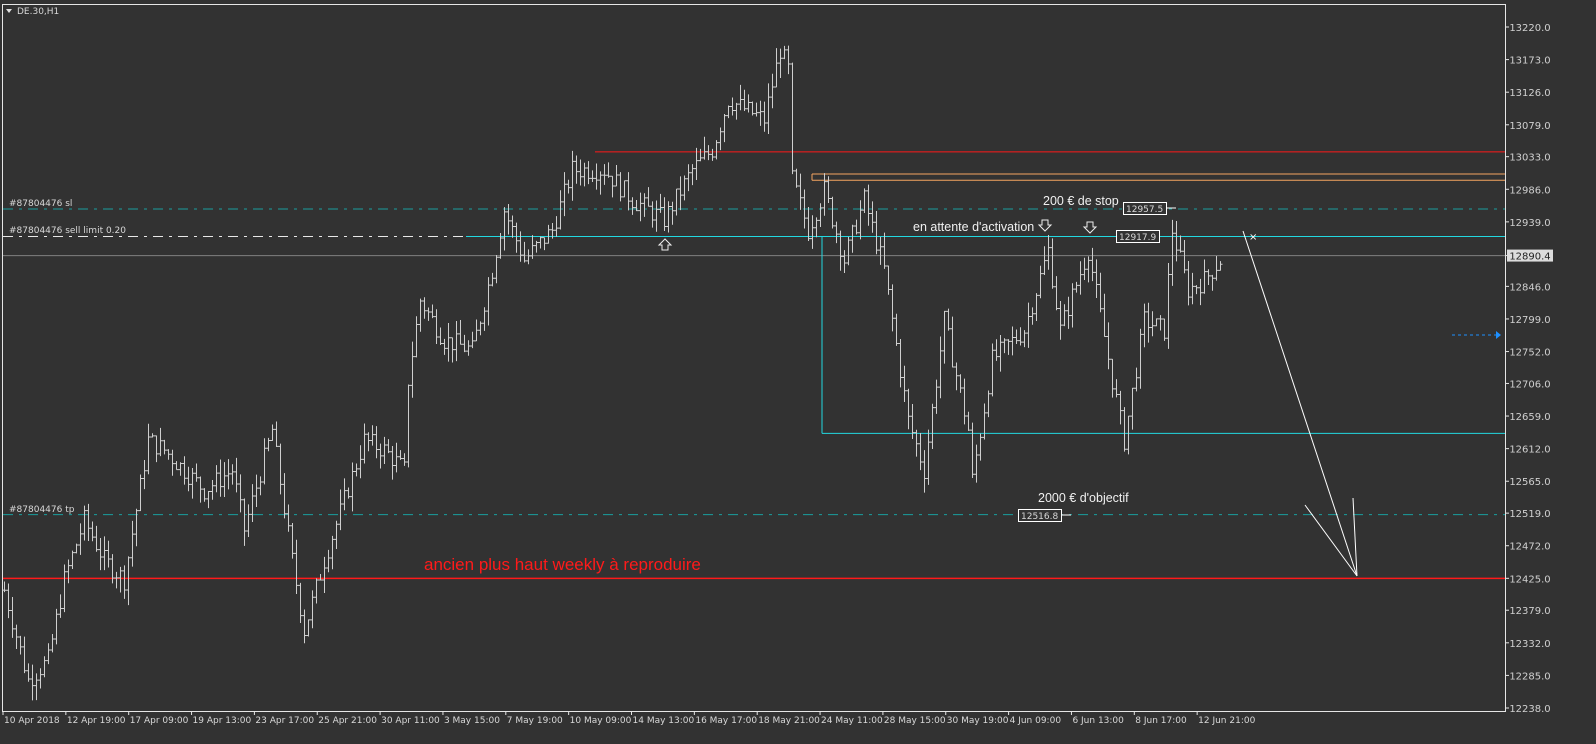 The height and width of the screenshot is (744, 1596). What do you see at coordinates (978, 721) in the screenshot?
I see `time-tick-label: 30 May 19:00` at bounding box center [978, 721].